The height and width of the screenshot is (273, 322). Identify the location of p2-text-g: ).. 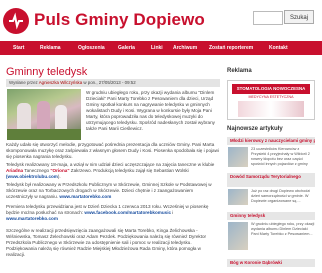
(59, 176).